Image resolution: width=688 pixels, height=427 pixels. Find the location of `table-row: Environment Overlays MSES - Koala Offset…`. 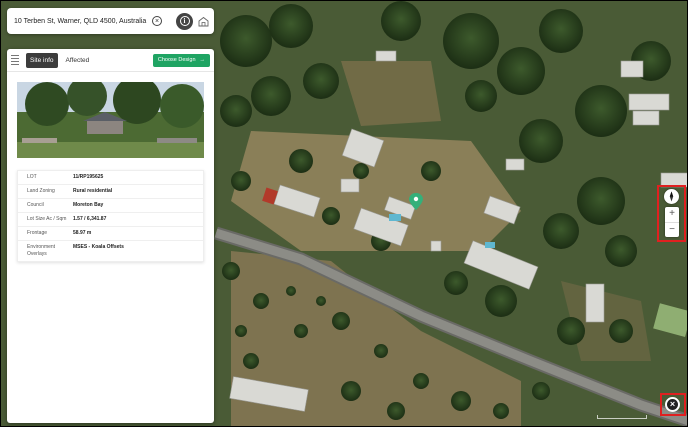

table-row: Environment Overlays MSES - Koala Offset… is located at coordinates (110, 251).